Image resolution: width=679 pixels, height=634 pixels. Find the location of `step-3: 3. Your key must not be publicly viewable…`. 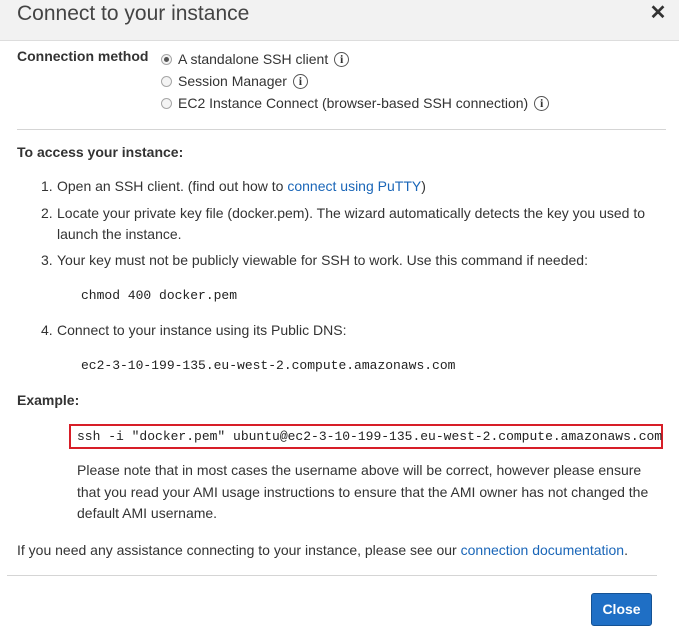

step-3: 3. Your key must not be publicly viewable… is located at coordinates (314, 260).